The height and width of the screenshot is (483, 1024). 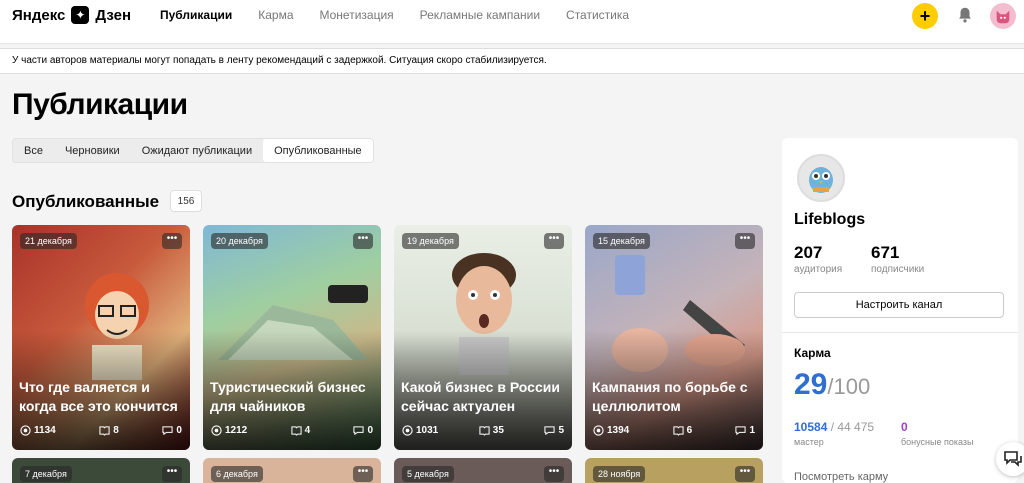 I want to click on reads-stat: 6, so click(x=682, y=430).